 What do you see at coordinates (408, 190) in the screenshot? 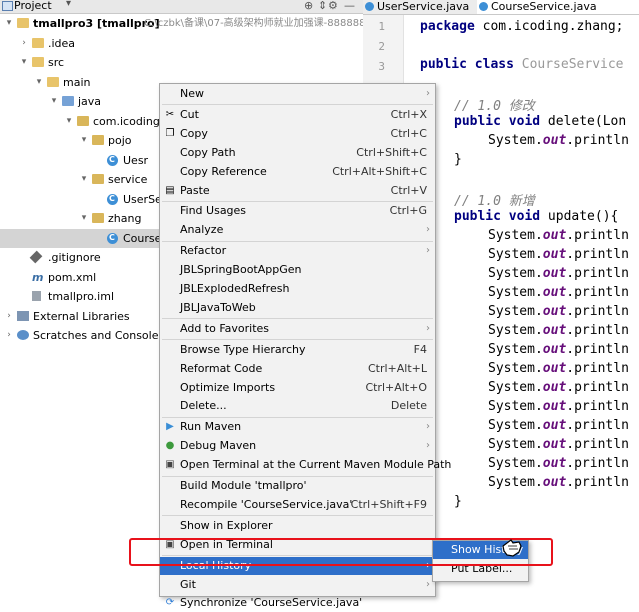
I see `menu-item-shortcut: Ctrl+V` at bounding box center [408, 190].